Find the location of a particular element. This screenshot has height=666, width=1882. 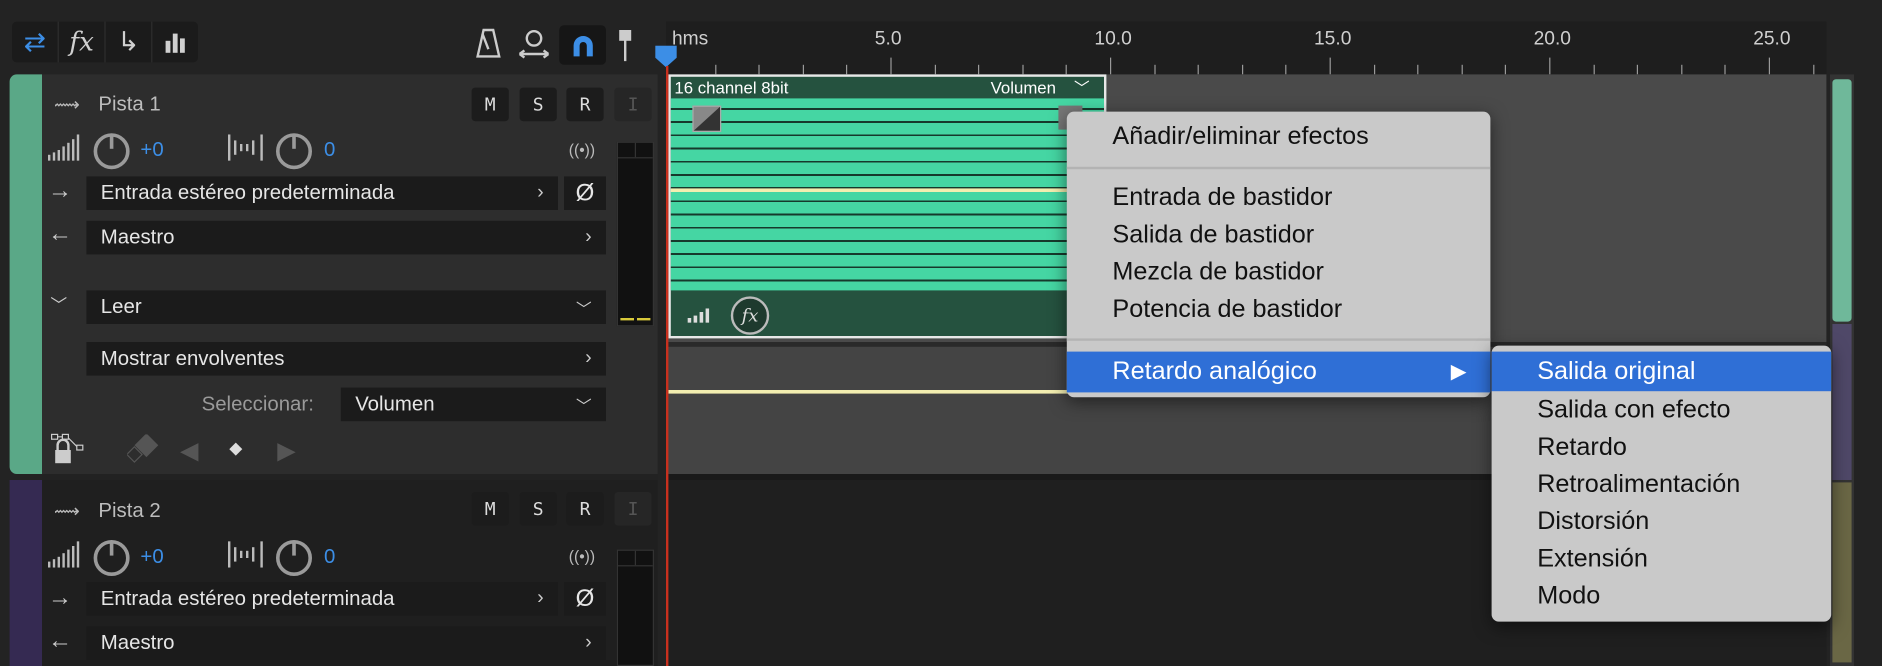

track-1-level-meter is located at coordinates (635, 234).